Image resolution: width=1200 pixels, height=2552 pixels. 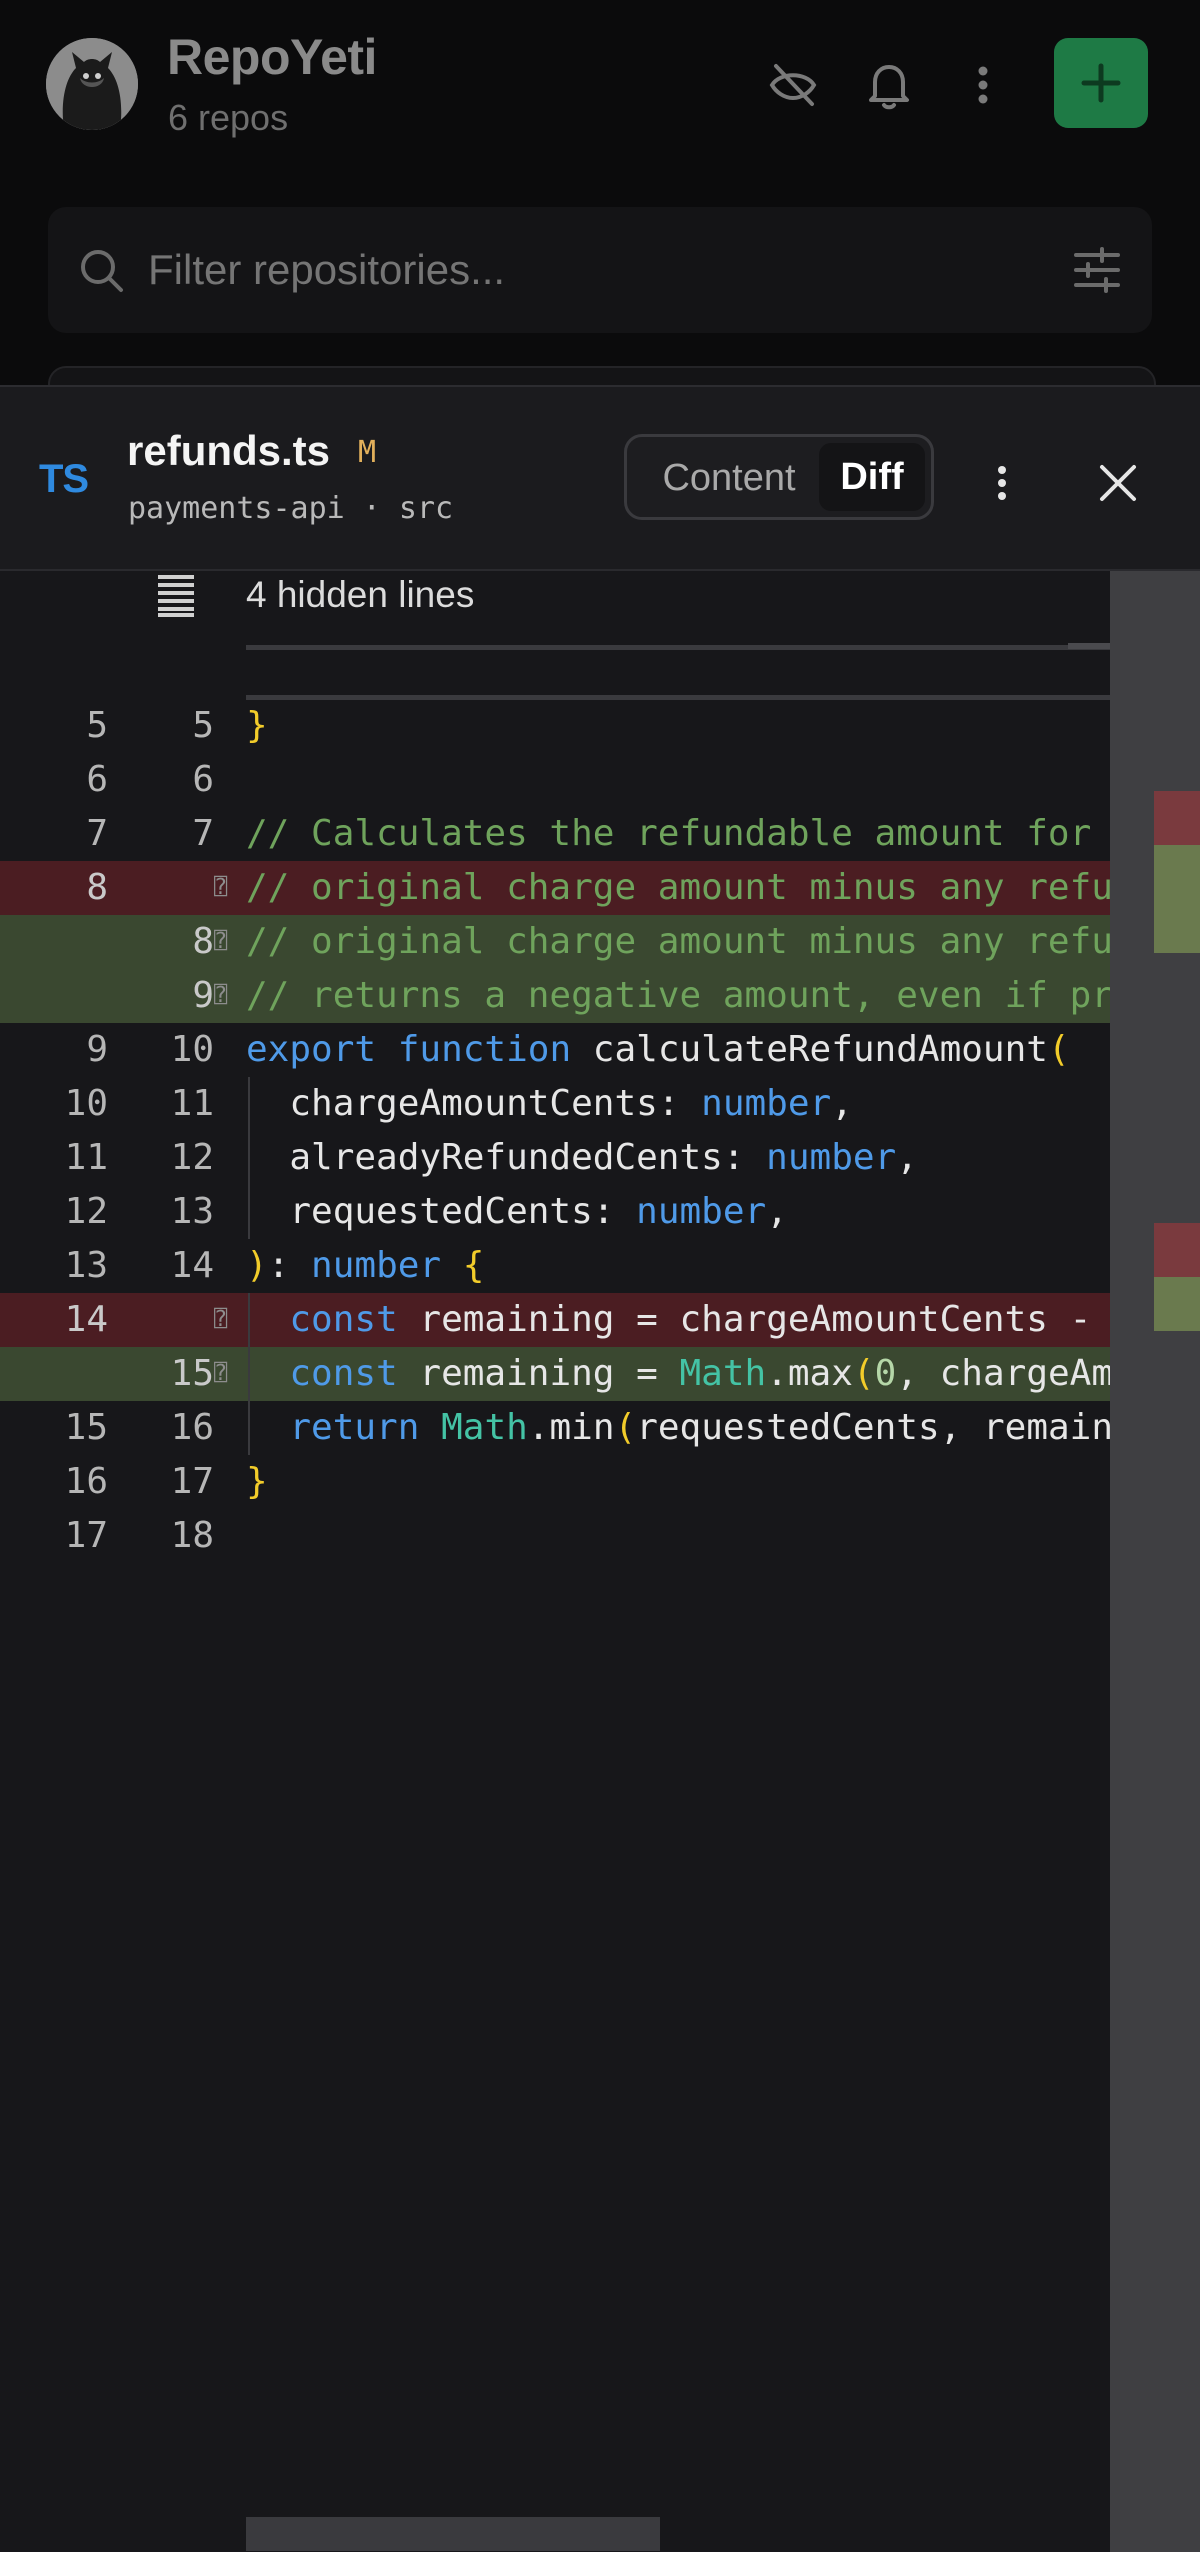 I want to click on minimap-thumb, so click(x=1089, y=646).